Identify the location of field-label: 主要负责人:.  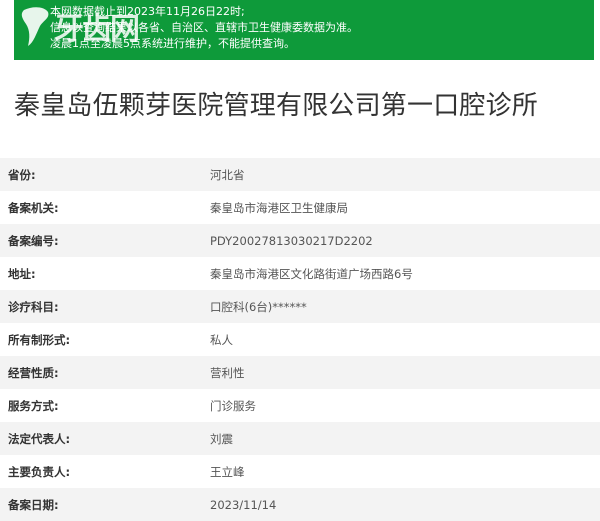
(39, 471).